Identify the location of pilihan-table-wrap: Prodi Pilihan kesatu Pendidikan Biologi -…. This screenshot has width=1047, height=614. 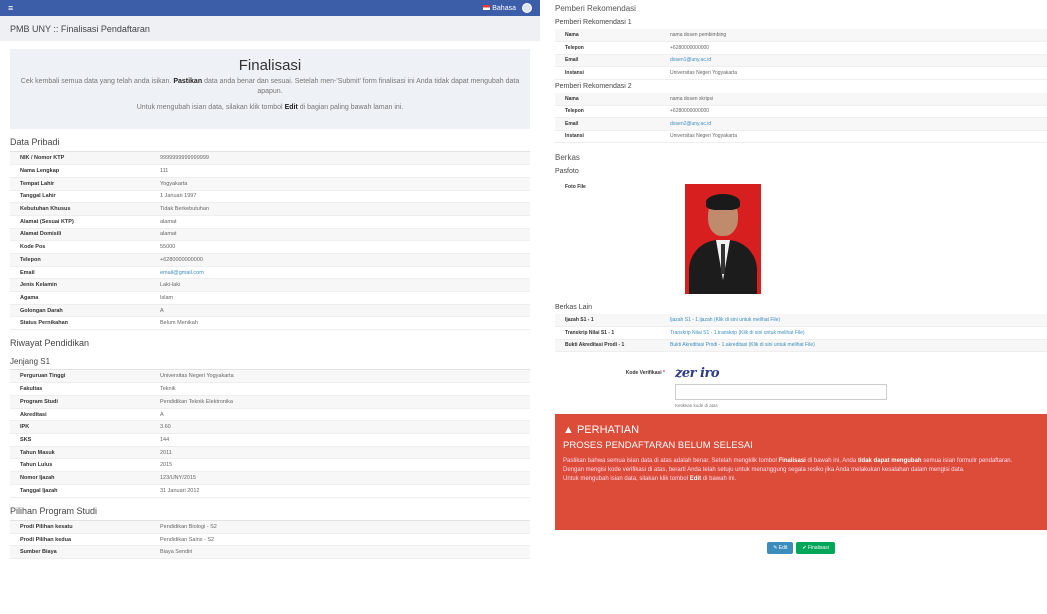
(270, 539).